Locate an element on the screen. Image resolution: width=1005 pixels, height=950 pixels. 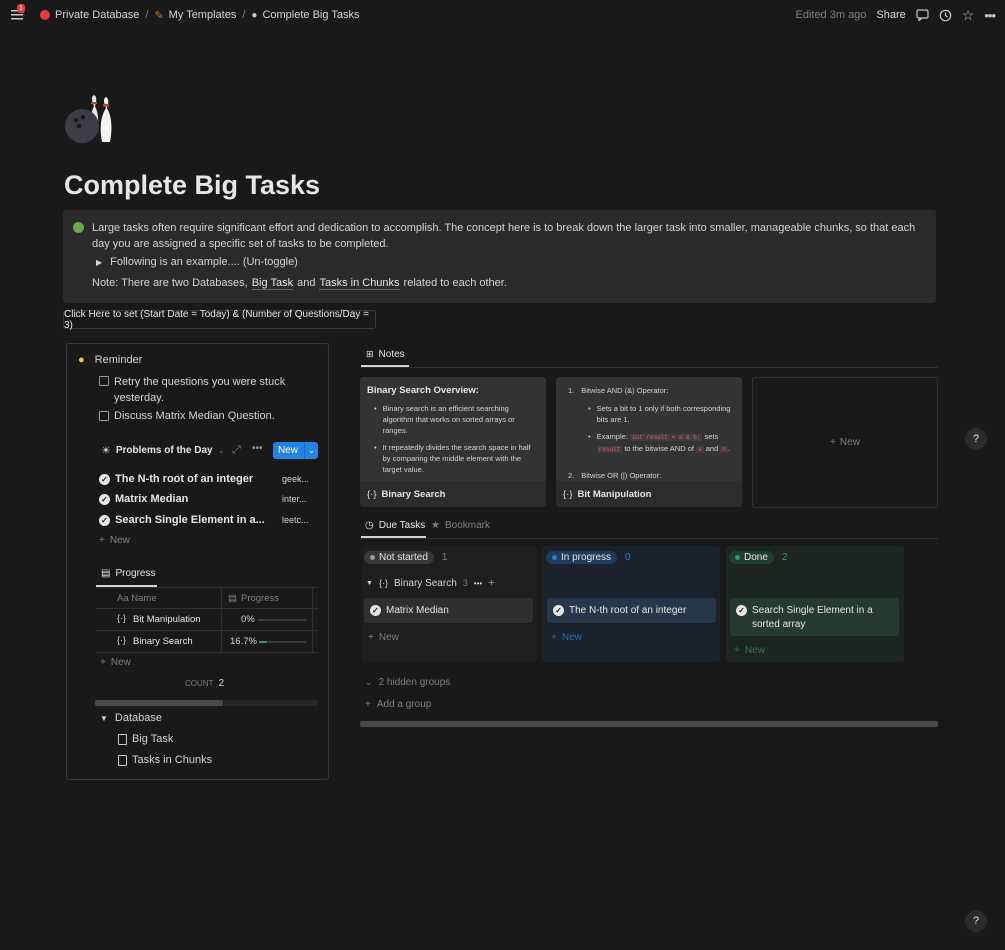
note-footer-label: Binary Search is located at coordinates (413, 494).